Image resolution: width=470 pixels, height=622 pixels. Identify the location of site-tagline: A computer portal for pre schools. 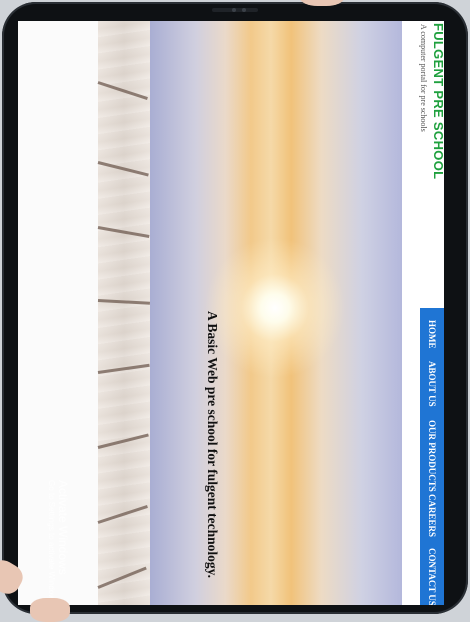
(423, 78).